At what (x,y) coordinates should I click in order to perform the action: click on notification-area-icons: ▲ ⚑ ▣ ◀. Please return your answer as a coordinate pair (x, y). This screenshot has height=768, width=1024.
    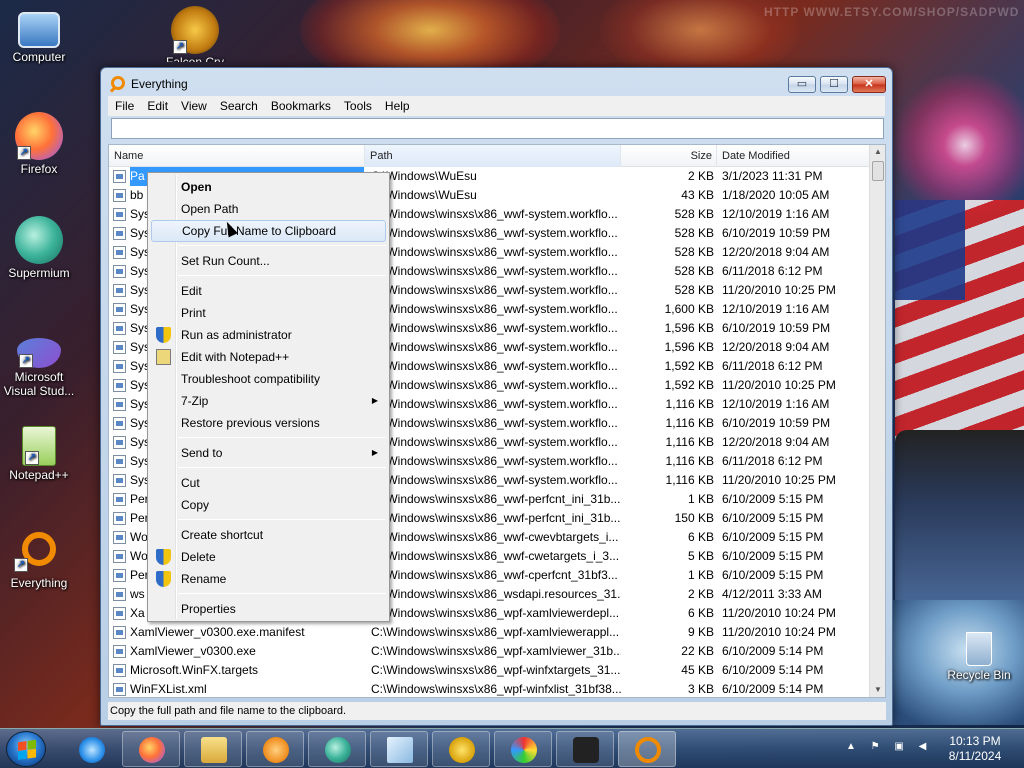
    Looking at the image, I should click on (889, 746).